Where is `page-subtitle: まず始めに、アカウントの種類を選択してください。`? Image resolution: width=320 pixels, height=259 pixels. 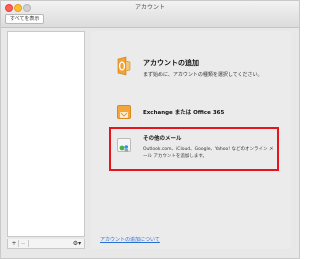 page-subtitle: まず始めに、アカウントの種類を選択してください。 is located at coordinates (203, 75).